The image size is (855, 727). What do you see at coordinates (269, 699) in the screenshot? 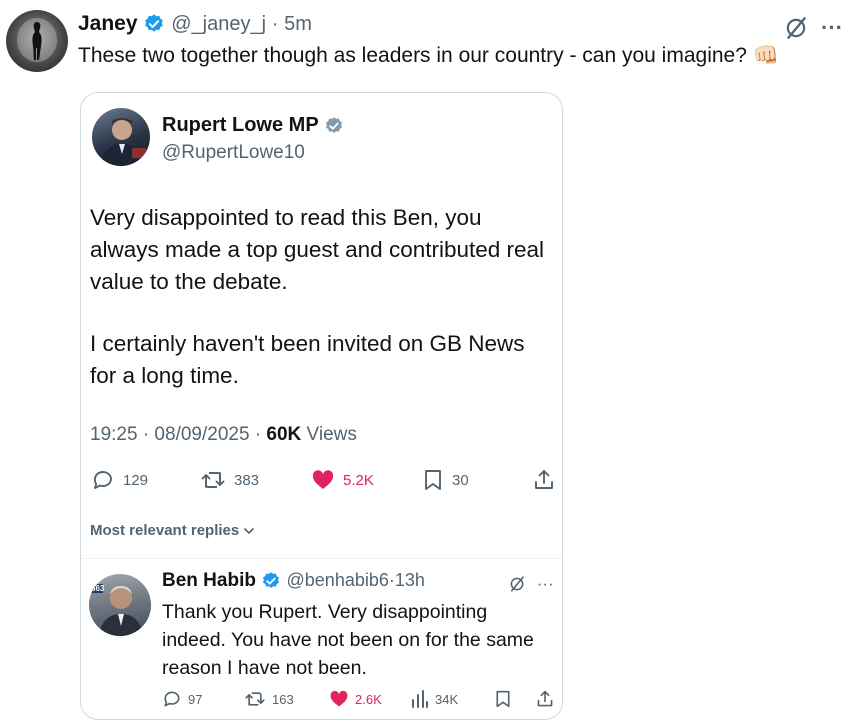
I see `reply-repost-button: 163` at bounding box center [269, 699].